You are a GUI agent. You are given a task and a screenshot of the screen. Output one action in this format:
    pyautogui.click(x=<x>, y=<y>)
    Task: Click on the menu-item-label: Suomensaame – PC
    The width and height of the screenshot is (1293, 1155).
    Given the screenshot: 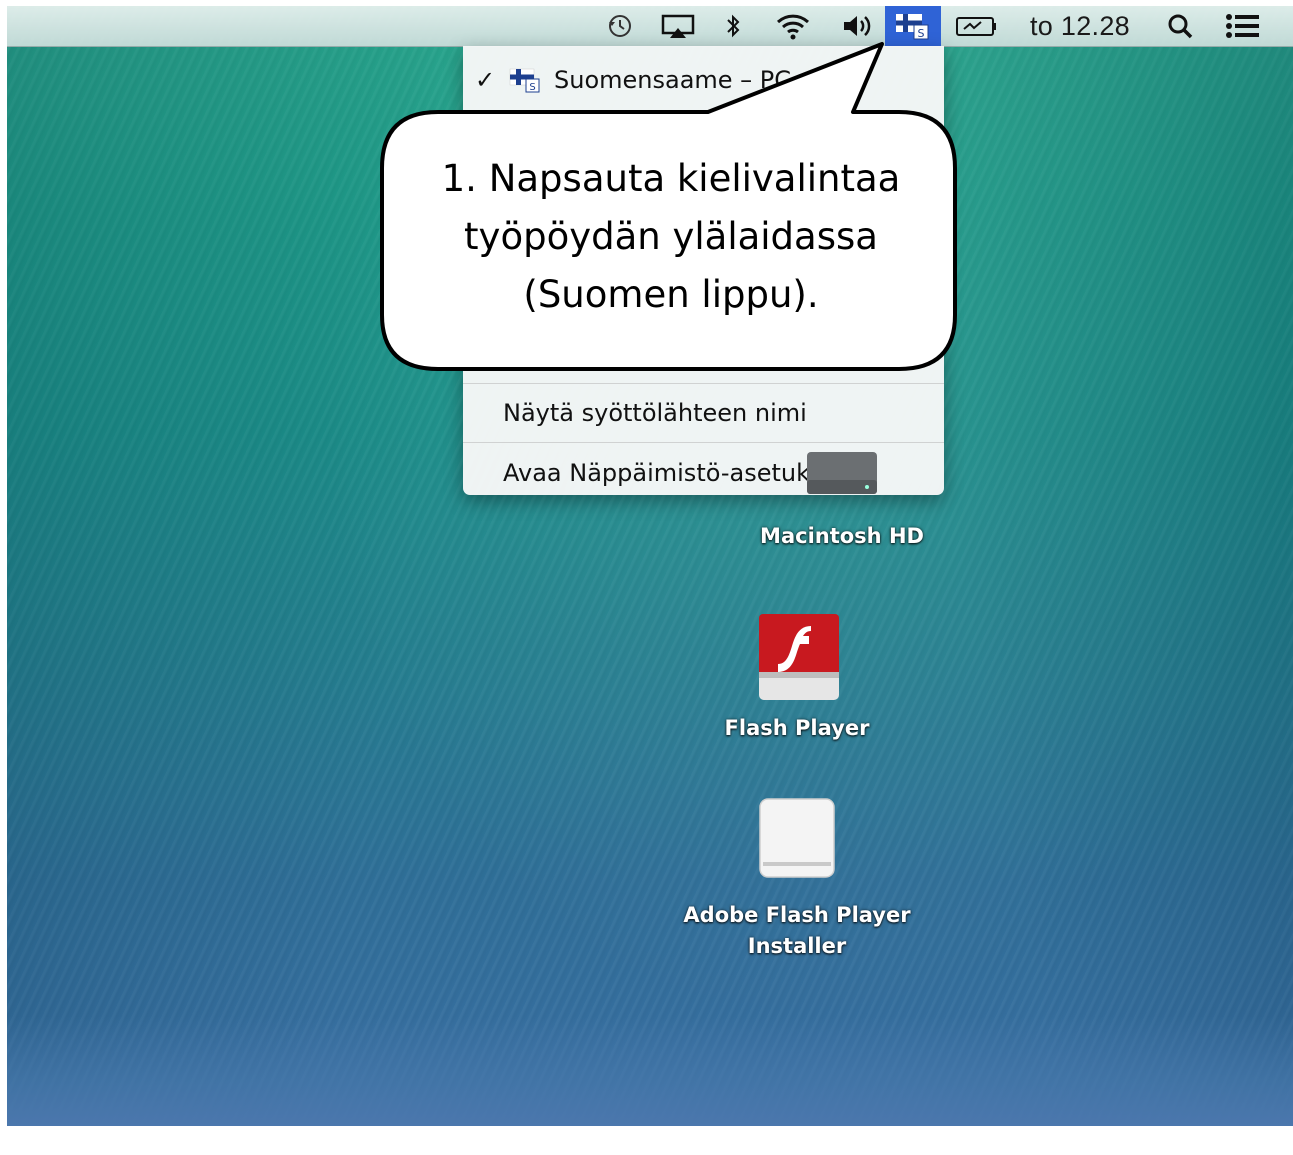 What is the action you would take?
    pyautogui.click(x=673, y=80)
    